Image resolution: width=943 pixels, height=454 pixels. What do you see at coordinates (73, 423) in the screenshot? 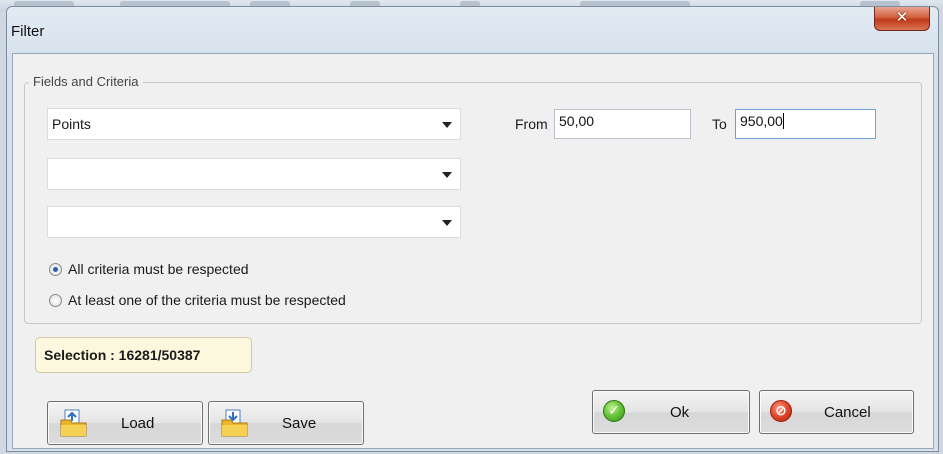
I see `folder-open-icon` at bounding box center [73, 423].